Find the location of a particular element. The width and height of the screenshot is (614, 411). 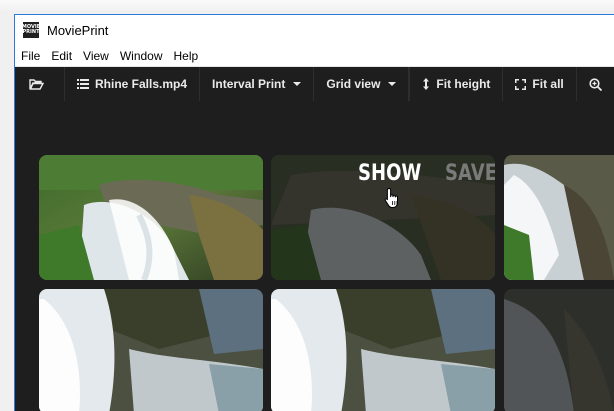

dim-overlay is located at coordinates (559, 350).